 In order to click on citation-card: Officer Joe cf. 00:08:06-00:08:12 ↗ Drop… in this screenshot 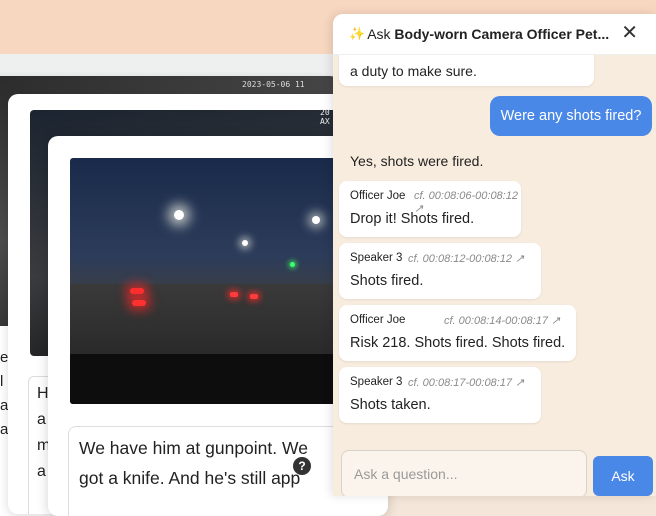, I will do `click(430, 209)`.